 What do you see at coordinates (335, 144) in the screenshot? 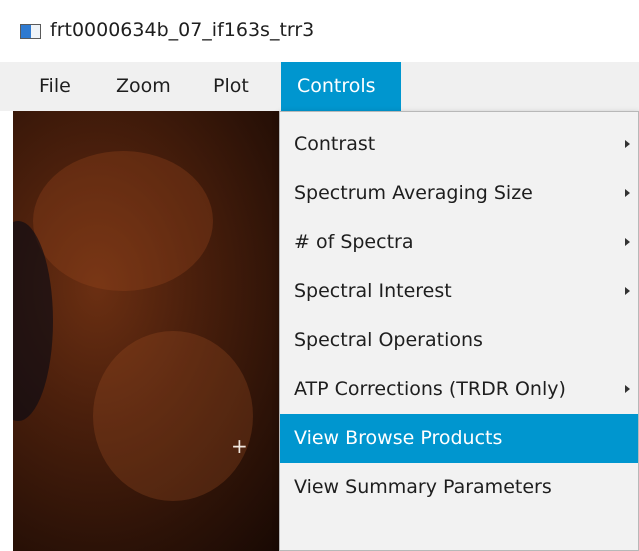
I see `menu-item-label: Contrast` at bounding box center [335, 144].